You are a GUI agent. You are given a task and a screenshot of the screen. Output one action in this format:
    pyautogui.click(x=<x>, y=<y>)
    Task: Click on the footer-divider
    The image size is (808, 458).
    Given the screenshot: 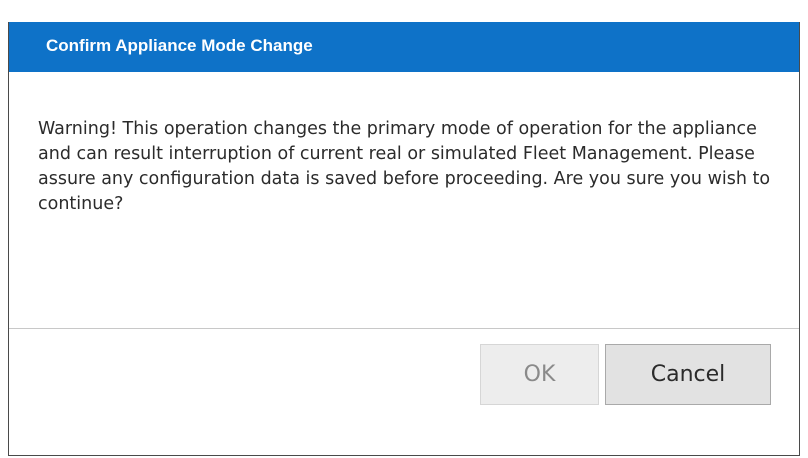 What is the action you would take?
    pyautogui.click(x=404, y=328)
    